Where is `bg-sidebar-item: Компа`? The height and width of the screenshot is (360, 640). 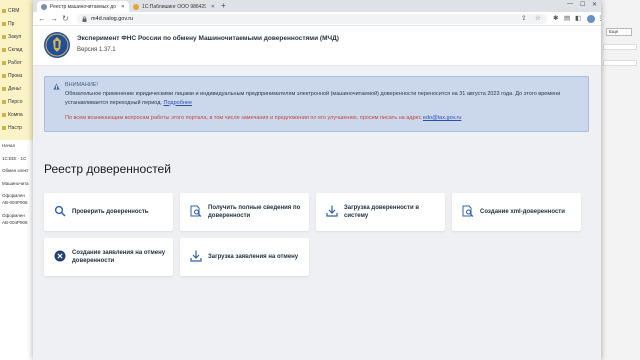 bg-sidebar-item: Компа is located at coordinates (12, 115).